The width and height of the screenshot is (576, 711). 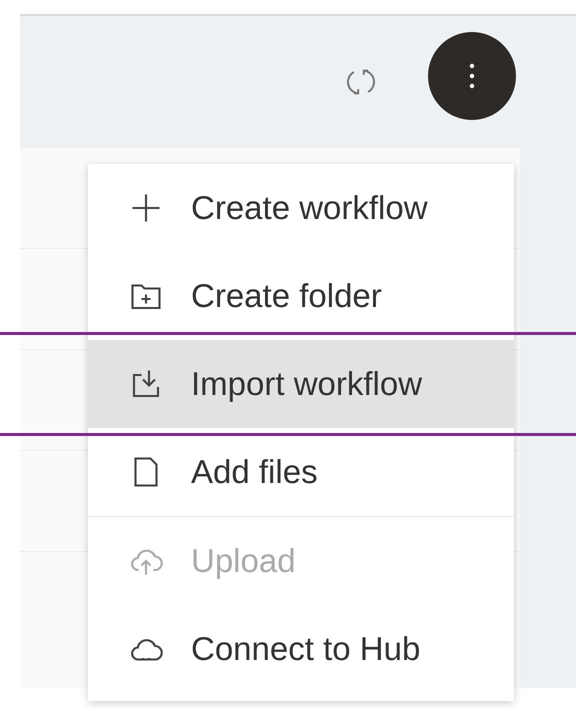 I want to click on menu-item: Import workflow, so click(x=301, y=384).